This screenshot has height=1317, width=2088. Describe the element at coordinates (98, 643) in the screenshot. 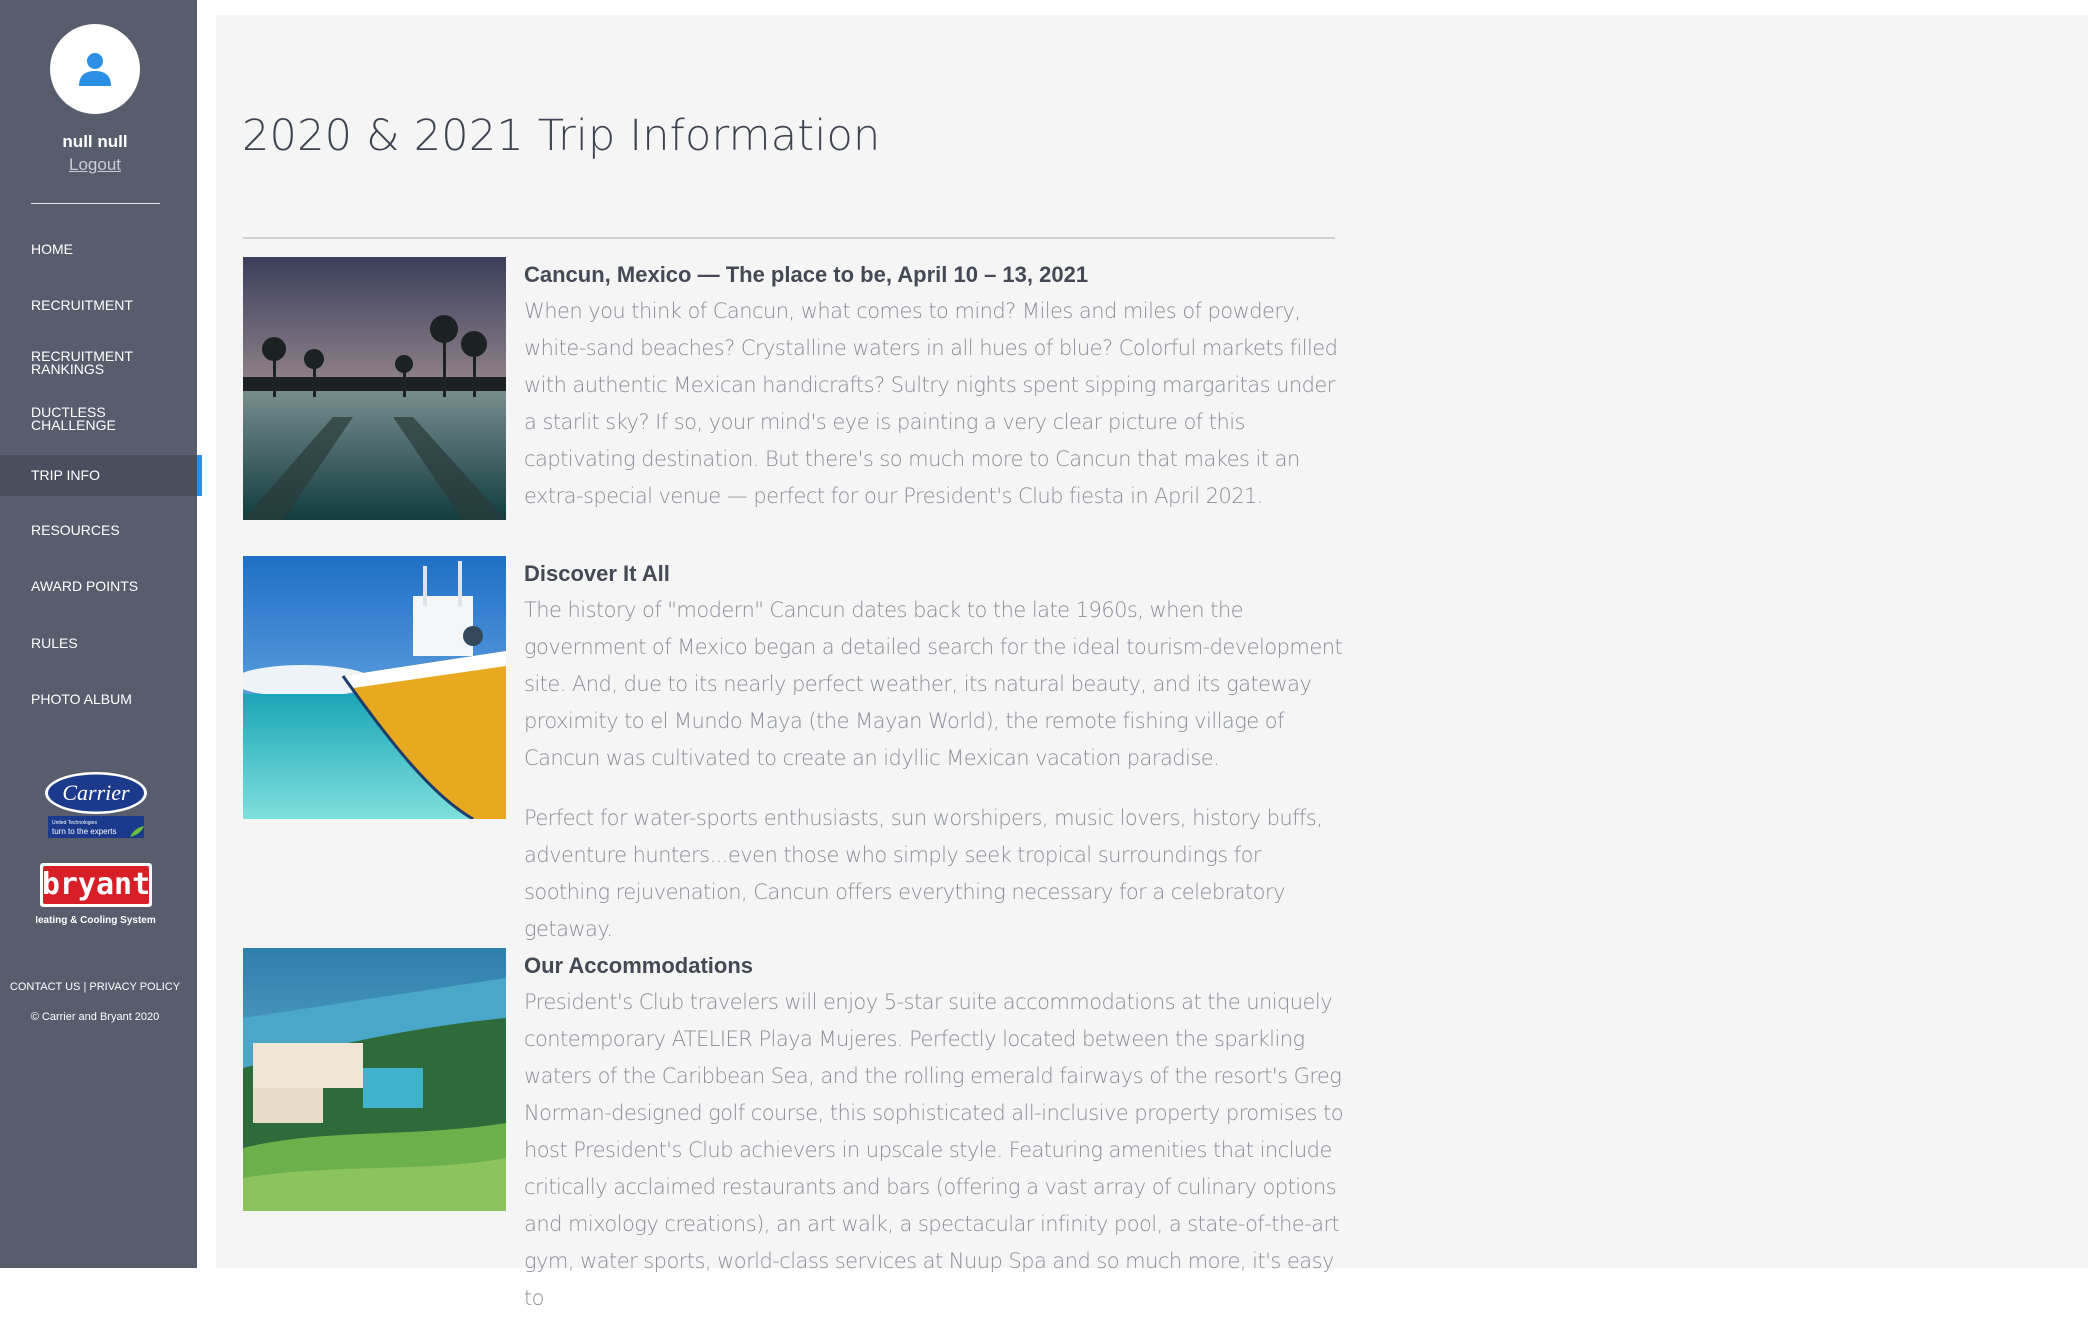

I see `sidebar-item-rules: RULES` at that location.